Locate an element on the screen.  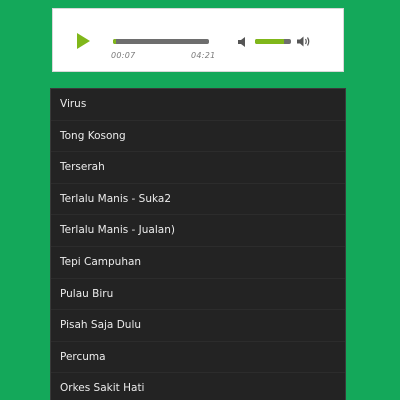
total-time: 04:21 is located at coordinates (203, 55).